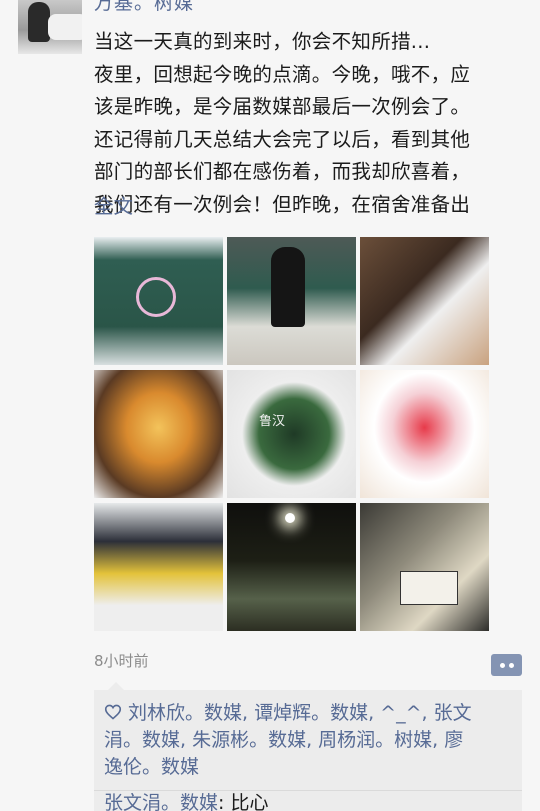  I want to click on photo-fruit-cake, so click(158, 434).